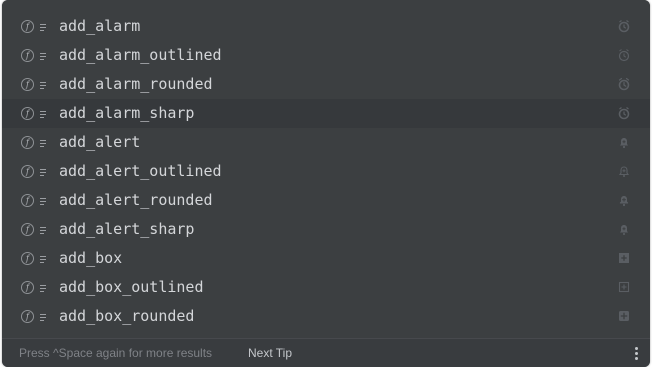  Describe the element at coordinates (624, 230) in the screenshot. I see `alert-sharp-icon` at that location.